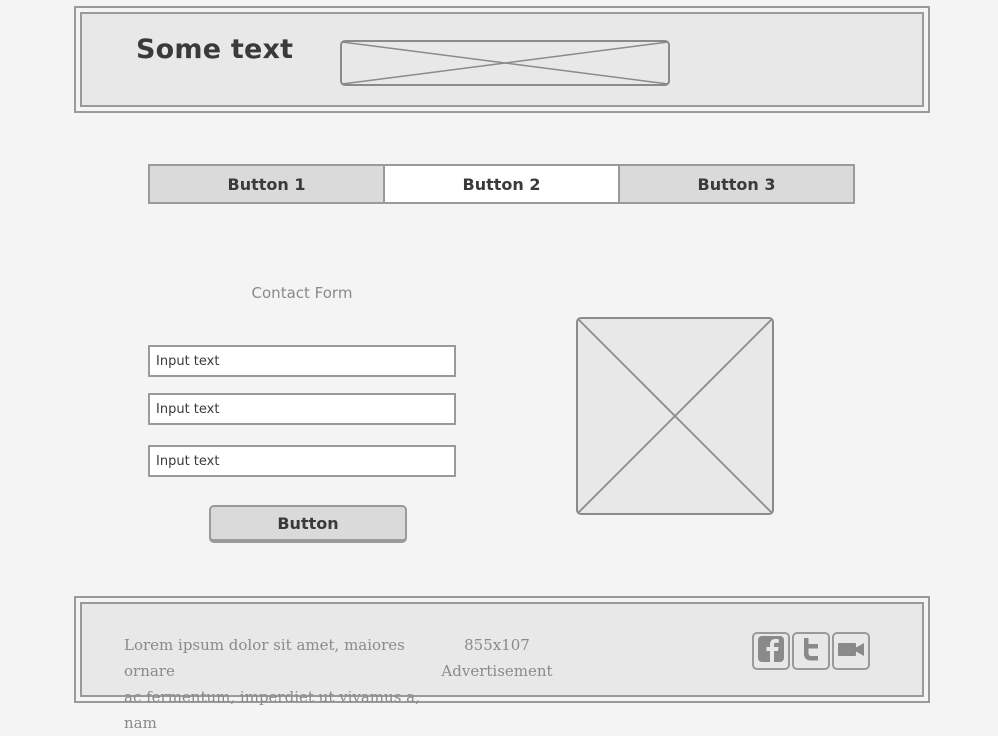  What do you see at coordinates (215, 49) in the screenshot?
I see `page-title: Some text` at bounding box center [215, 49].